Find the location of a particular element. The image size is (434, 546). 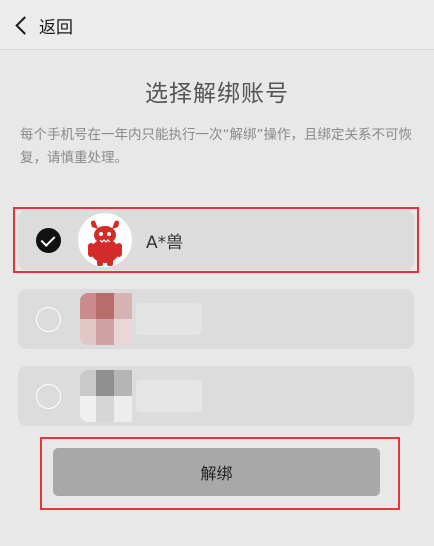

chevron-left-icon is located at coordinates (24, 25).